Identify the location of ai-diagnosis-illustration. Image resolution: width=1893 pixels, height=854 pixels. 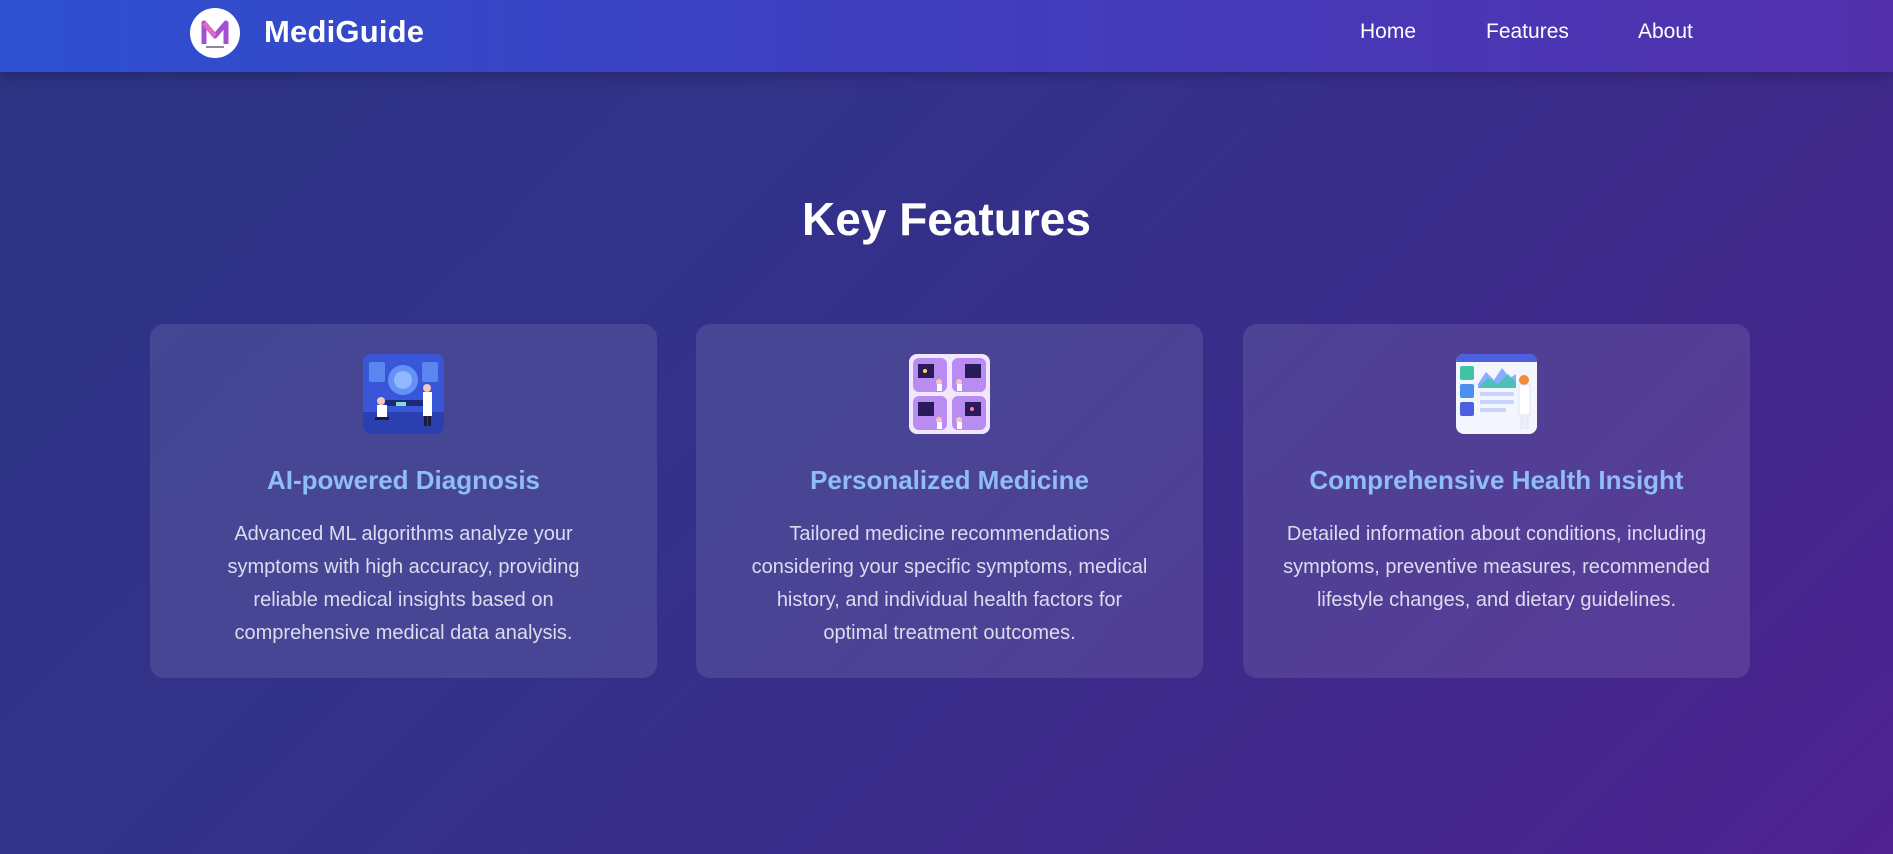
(403, 394).